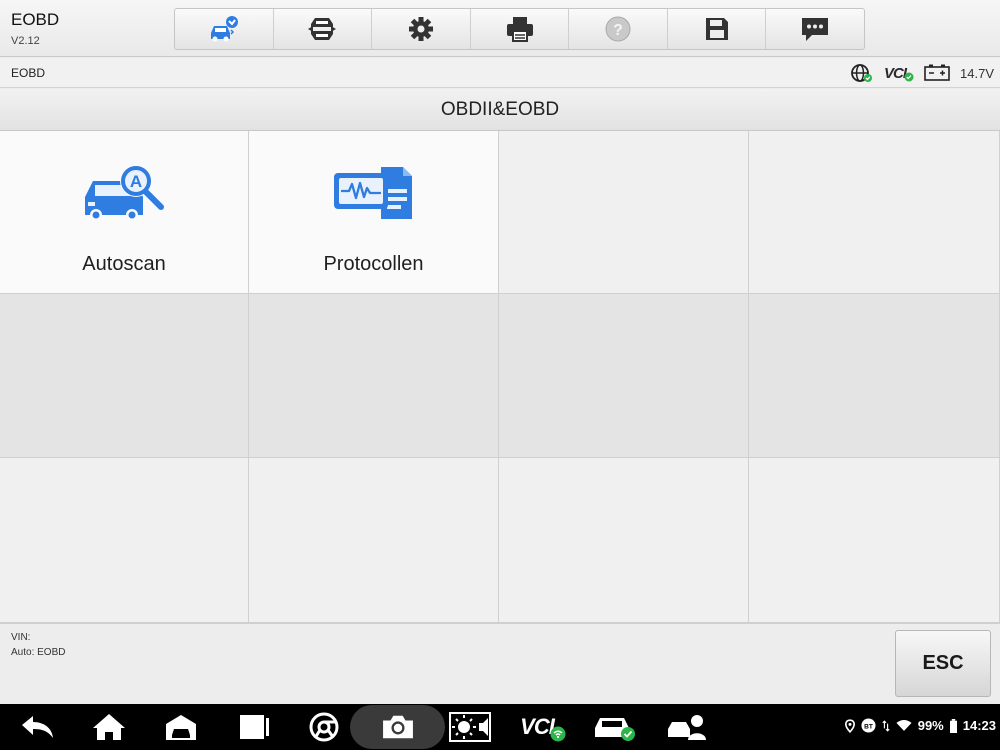 This screenshot has width=1000, height=750. I want to click on footer-bar: VIN: Auto: EOBD ESC, so click(500, 663).